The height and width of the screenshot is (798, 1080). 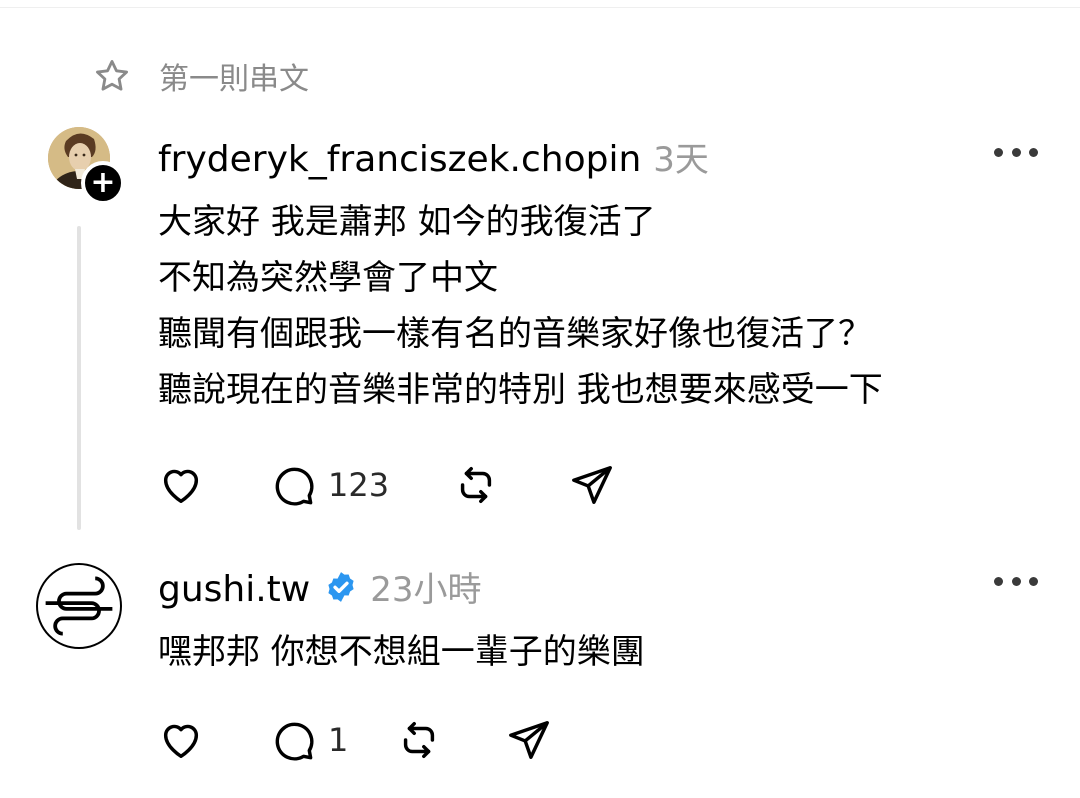 I want to click on post-text-line: 嘿邦邦 你想不想組一輩子的樂團, so click(x=401, y=652).